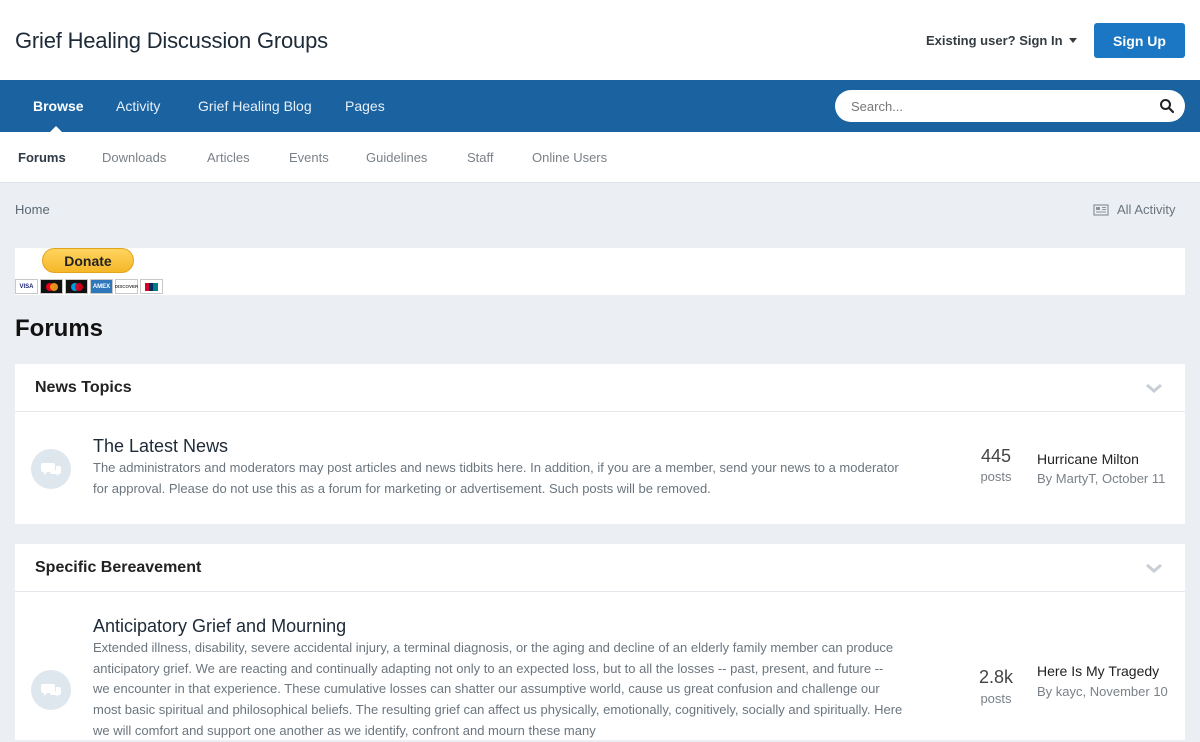 This screenshot has width=1200, height=742. Describe the element at coordinates (600, 388) in the screenshot. I see `category-header: News Topics` at that location.